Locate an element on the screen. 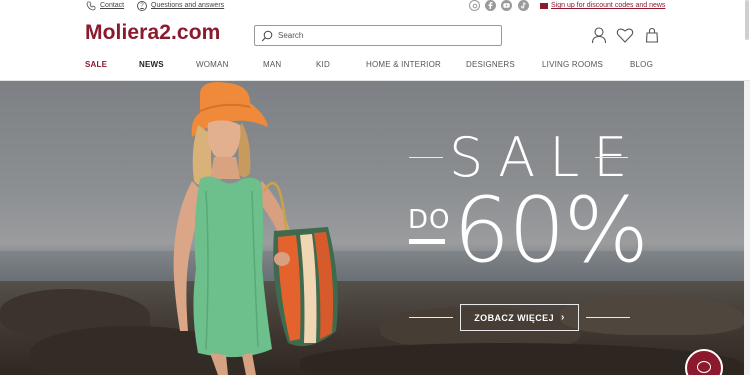 This screenshot has height=375, width=750. see-more-button: ZOBACZ WIĘCEJ › is located at coordinates (519, 317).